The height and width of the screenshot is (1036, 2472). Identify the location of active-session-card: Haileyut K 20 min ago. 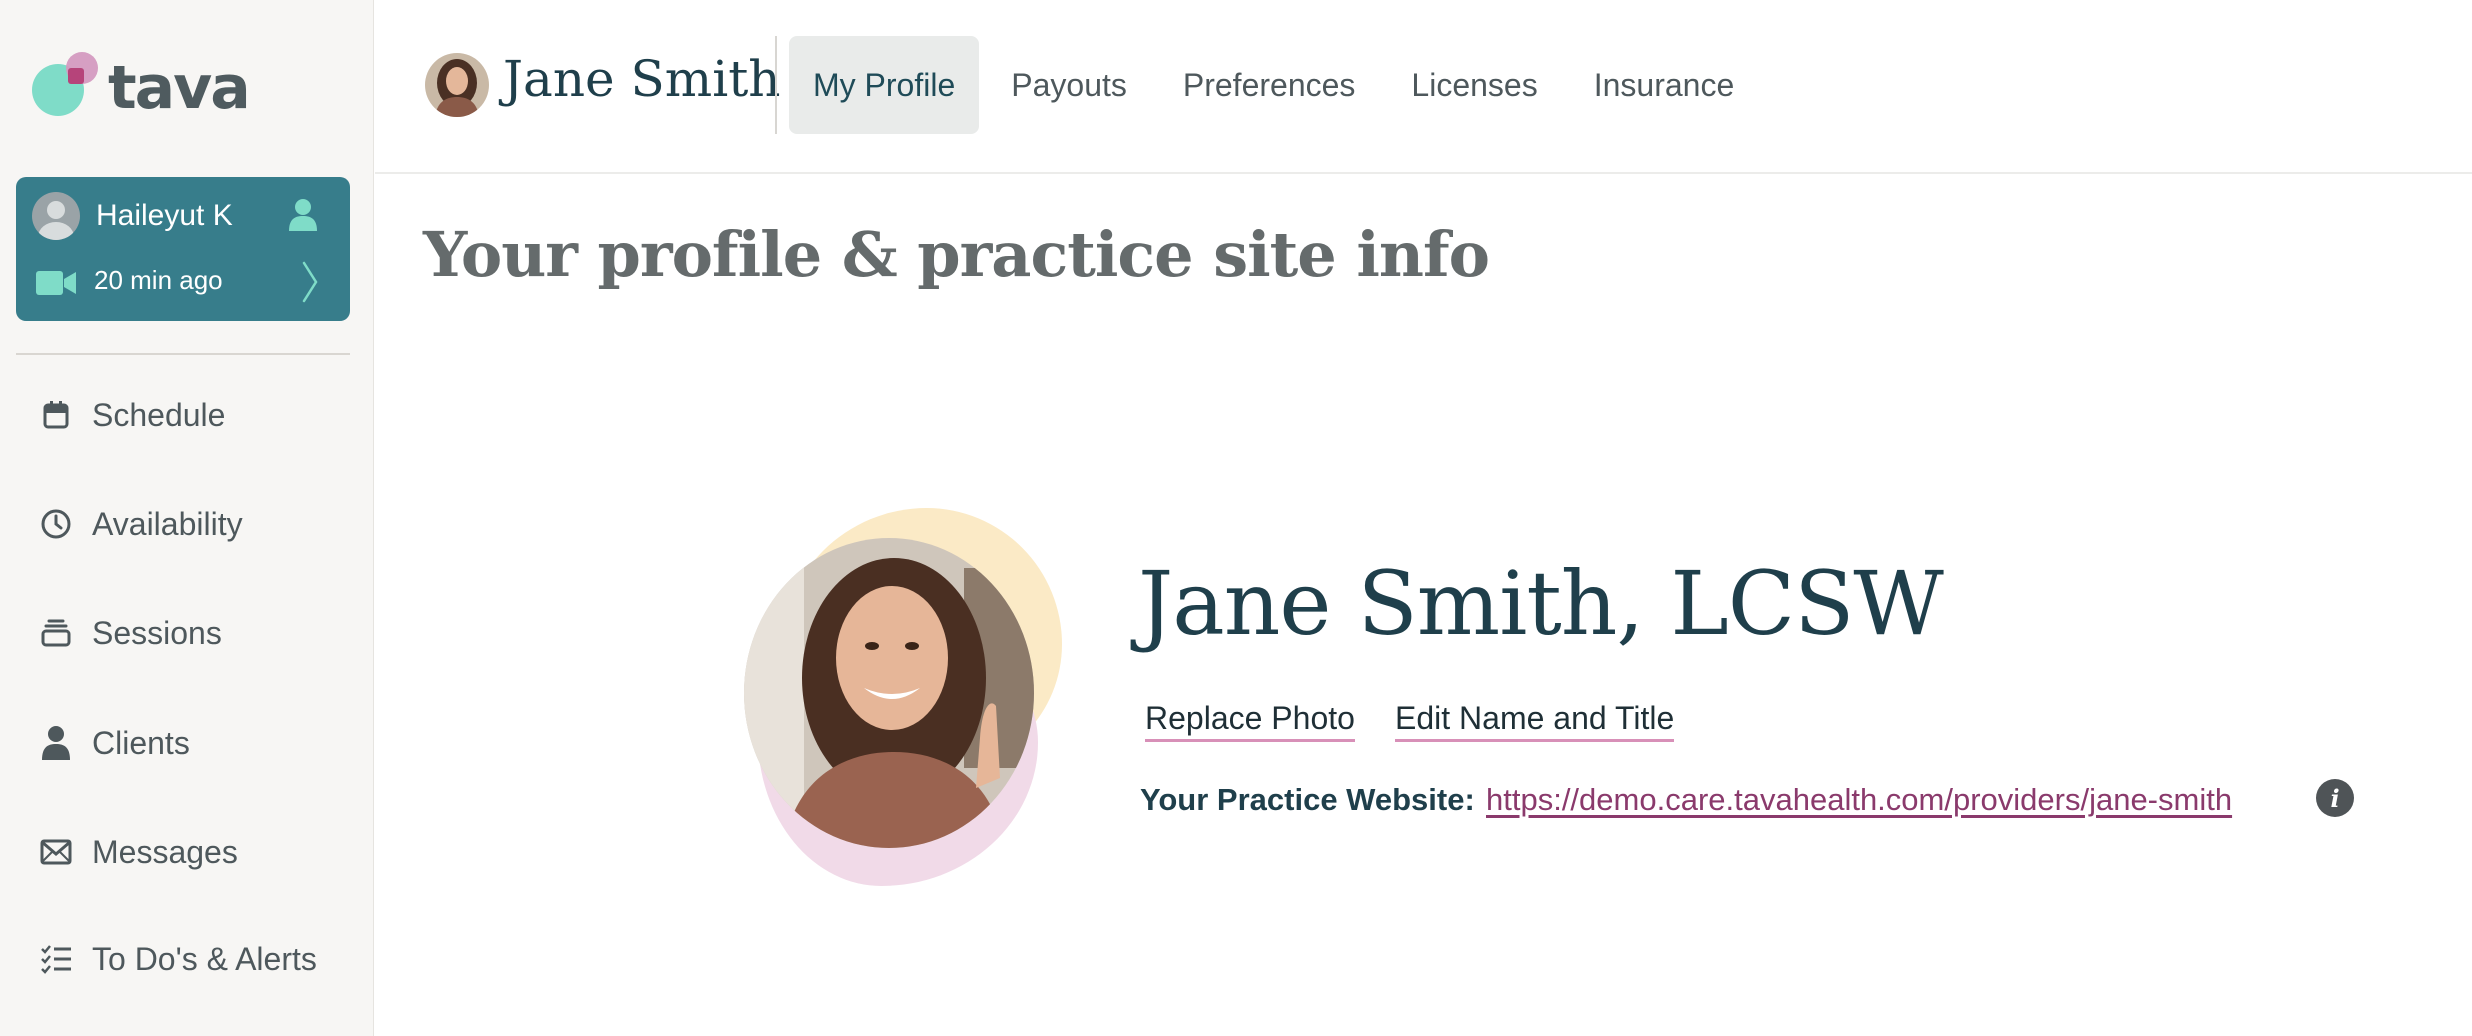
(183, 249).